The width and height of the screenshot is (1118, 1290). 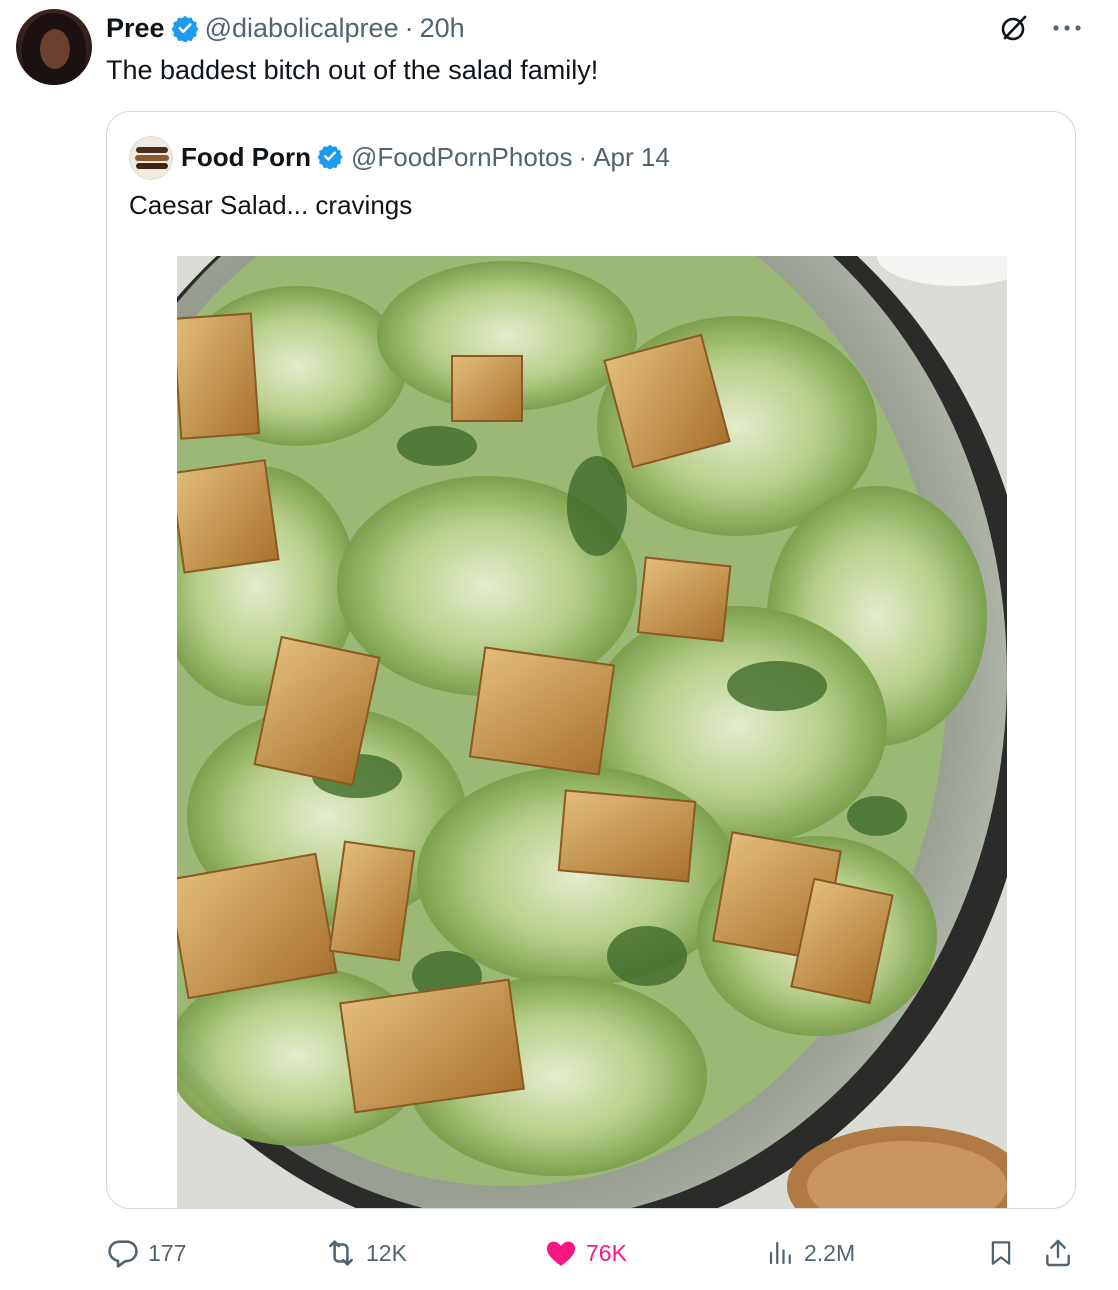 I want to click on more-icon, so click(x=1067, y=28).